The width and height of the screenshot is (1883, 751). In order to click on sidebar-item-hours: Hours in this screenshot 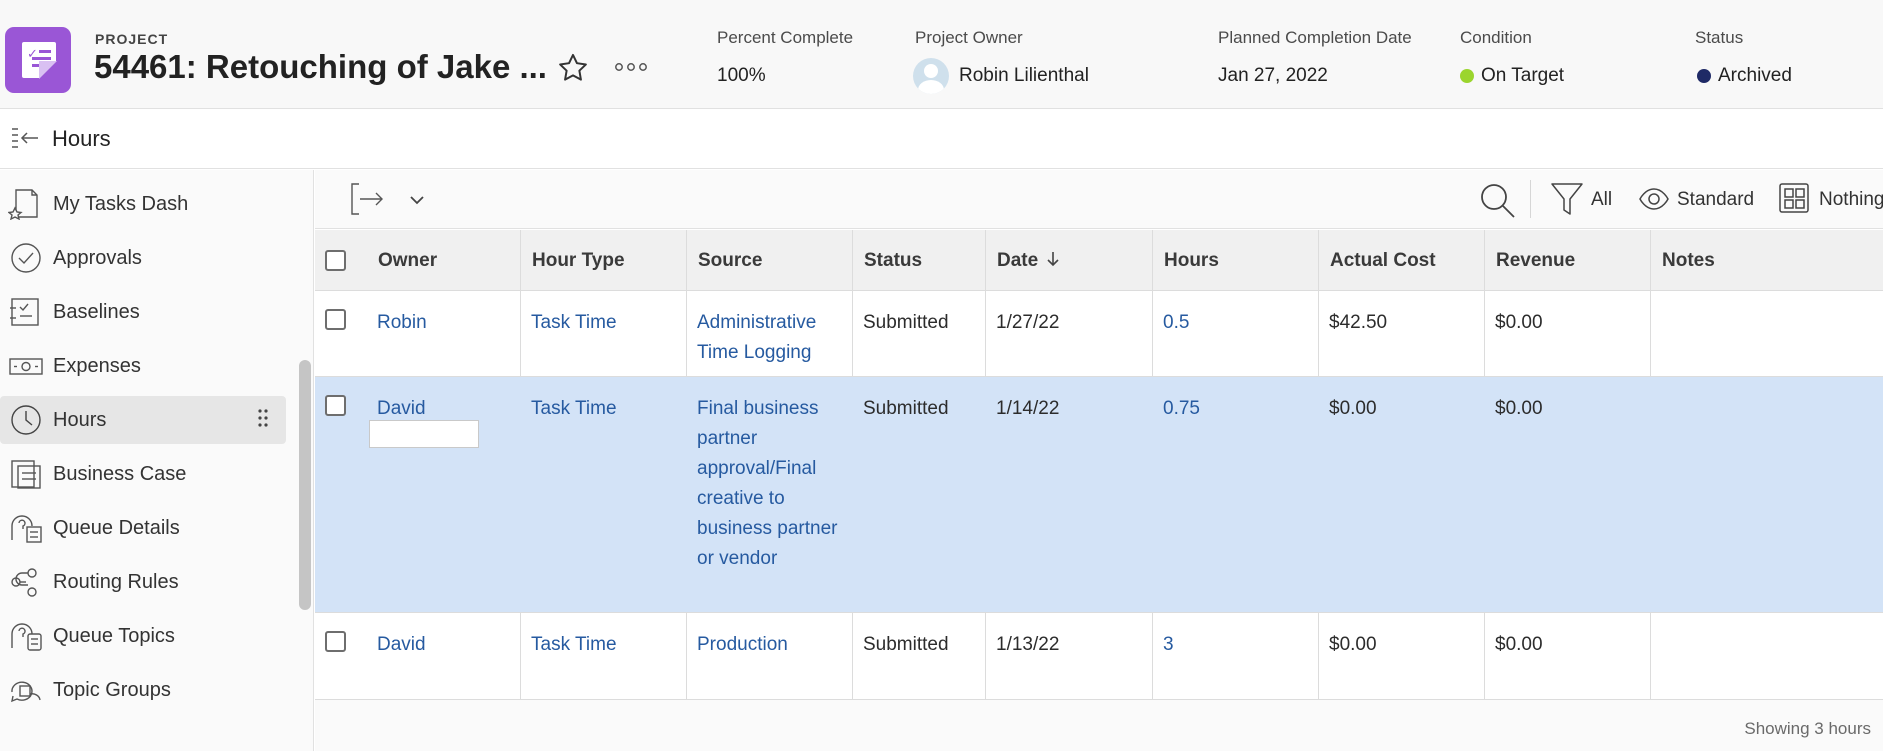, I will do `click(143, 420)`.